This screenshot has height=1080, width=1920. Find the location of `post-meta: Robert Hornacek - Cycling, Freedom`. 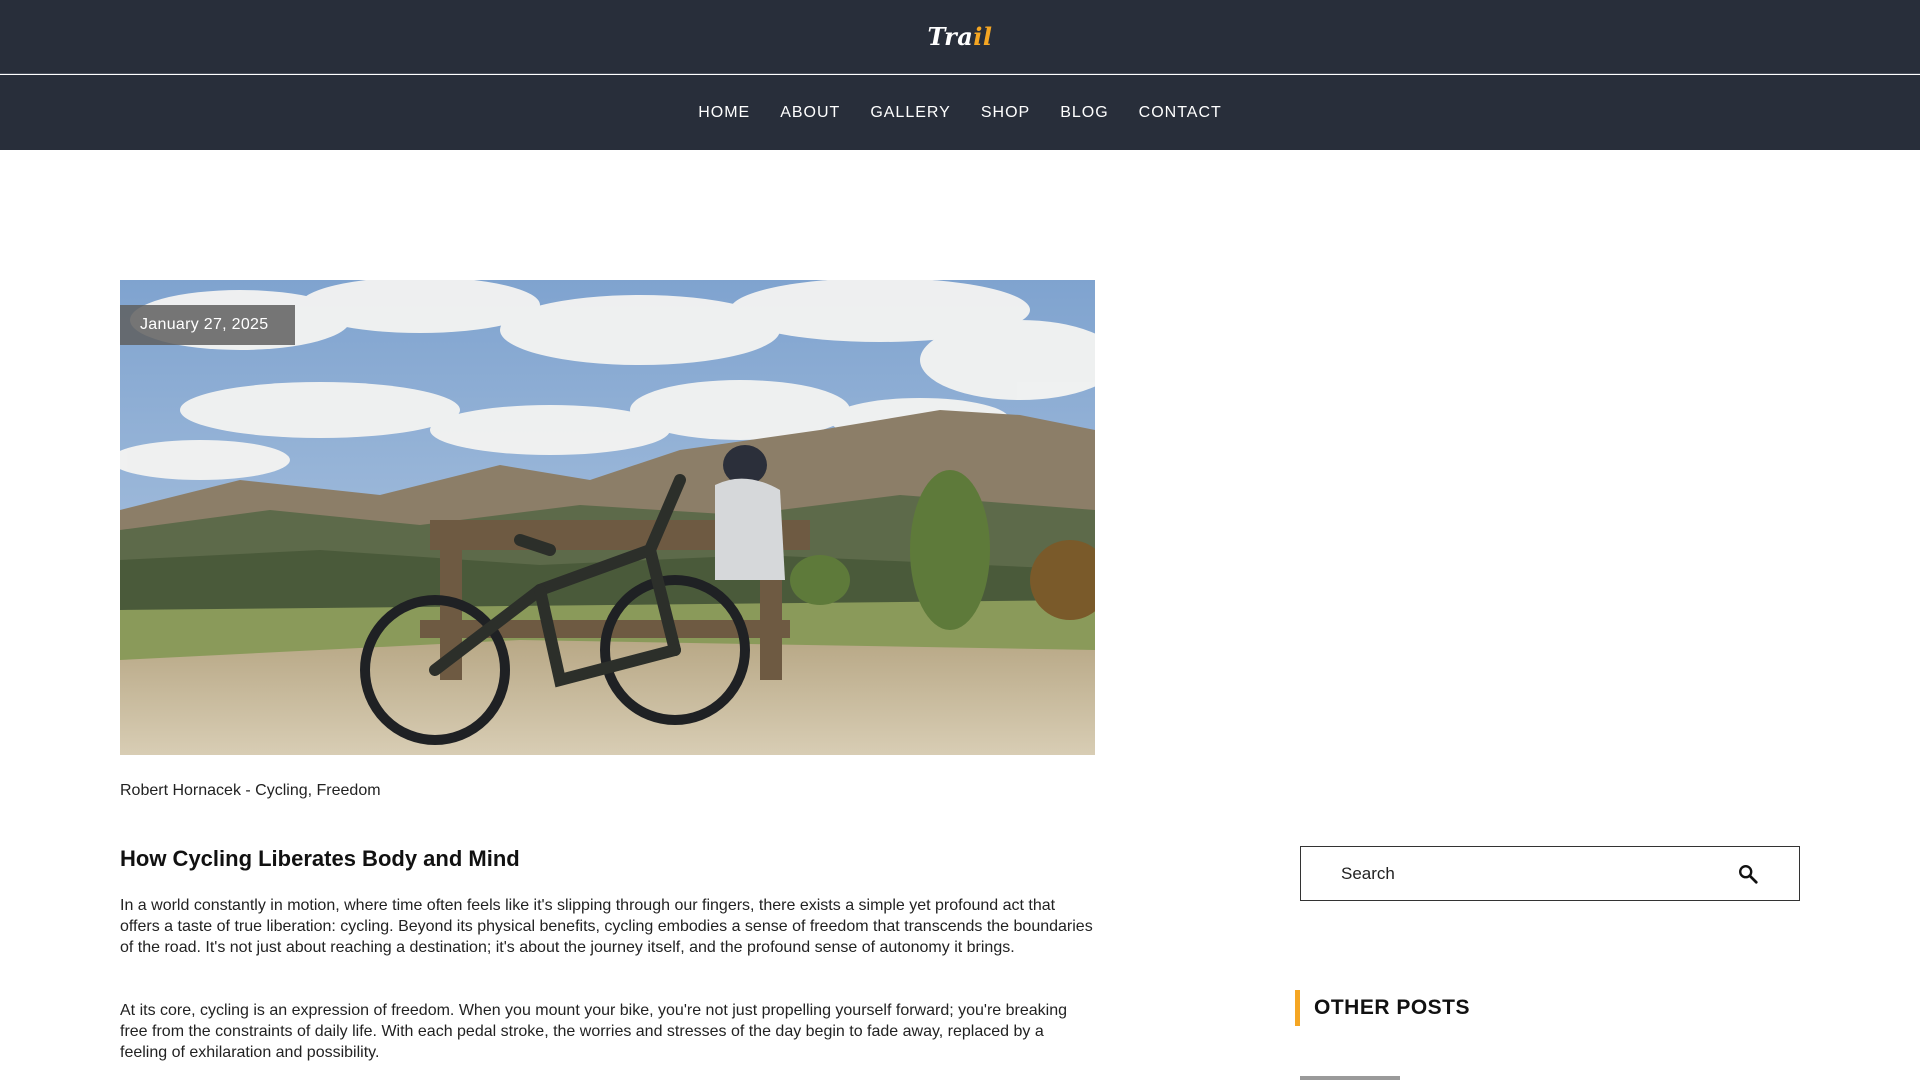

post-meta: Robert Hornacek - Cycling, Freedom is located at coordinates (250, 790).